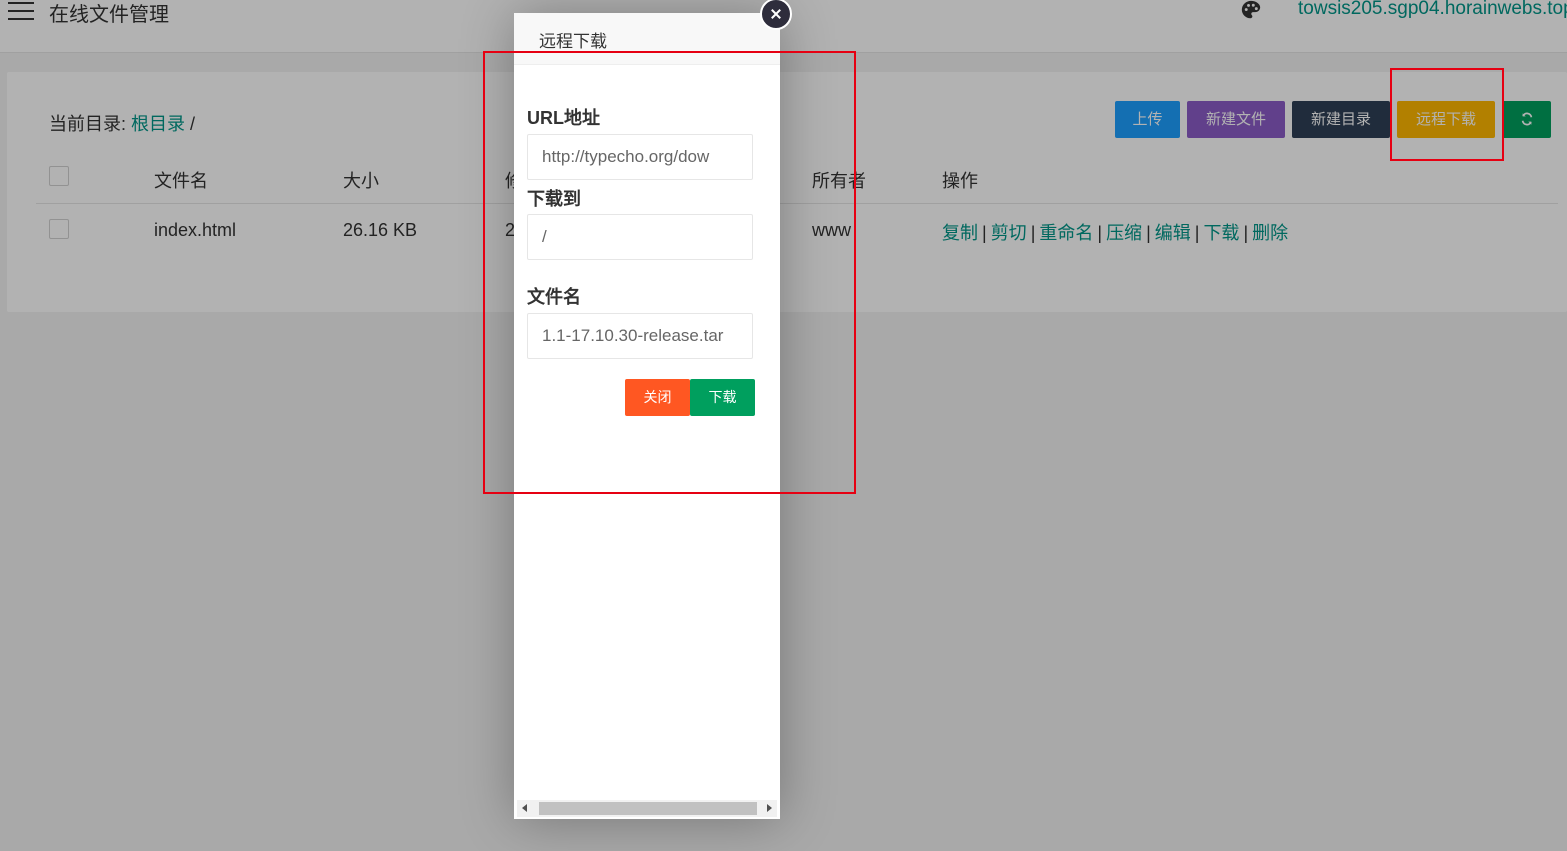  I want to click on highlight-box-dialog, so click(669, 272).